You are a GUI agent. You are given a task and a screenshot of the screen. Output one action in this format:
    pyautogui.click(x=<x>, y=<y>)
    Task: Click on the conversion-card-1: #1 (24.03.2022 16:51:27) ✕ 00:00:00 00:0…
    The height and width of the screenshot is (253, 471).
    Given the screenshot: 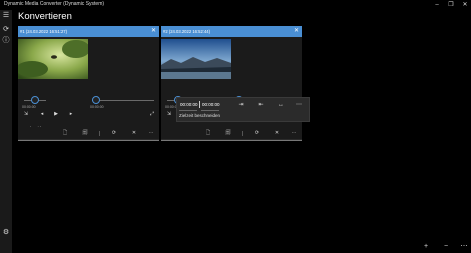 What is the action you would take?
    pyautogui.click(x=88, y=83)
    